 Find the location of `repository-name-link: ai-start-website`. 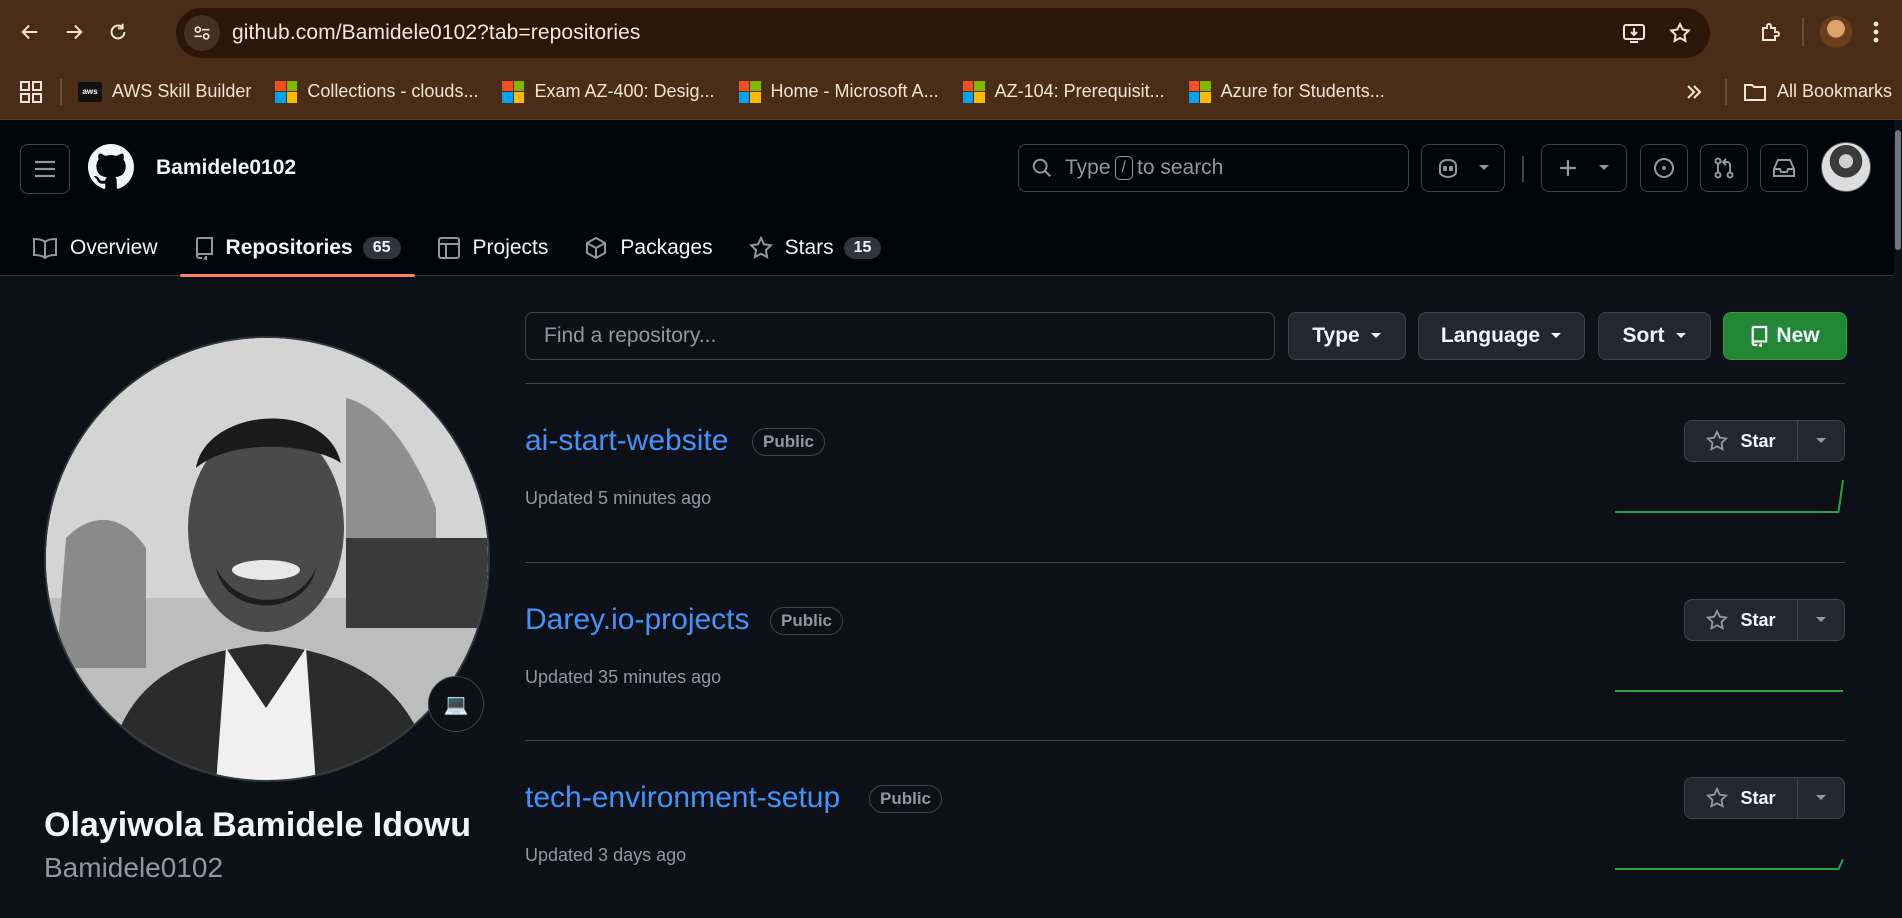

repository-name-link: ai-start-website is located at coordinates (626, 441).